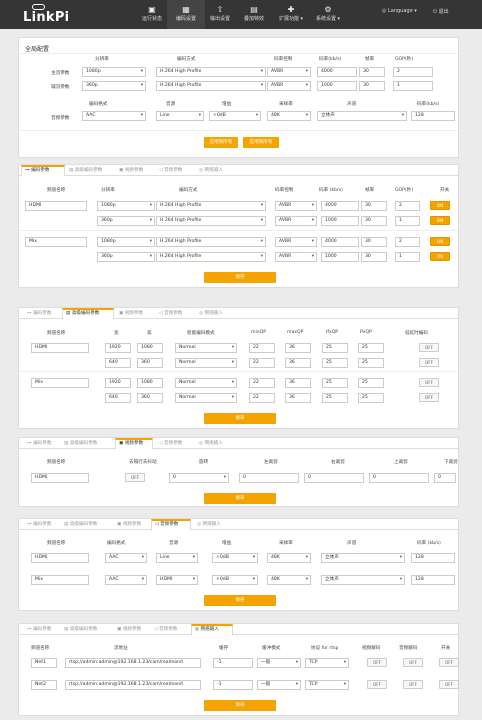  What do you see at coordinates (126, 242) in the screenshot?
I see `resolution-select: 1080p` at bounding box center [126, 242].